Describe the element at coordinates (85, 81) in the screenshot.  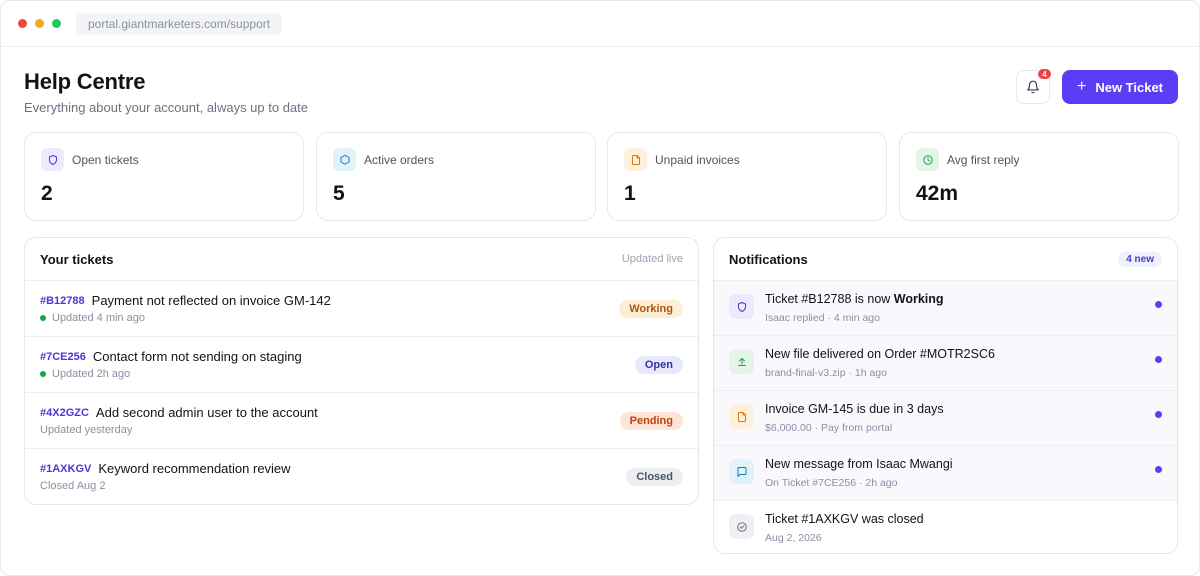
I see `page-title: Help Centre` at that location.